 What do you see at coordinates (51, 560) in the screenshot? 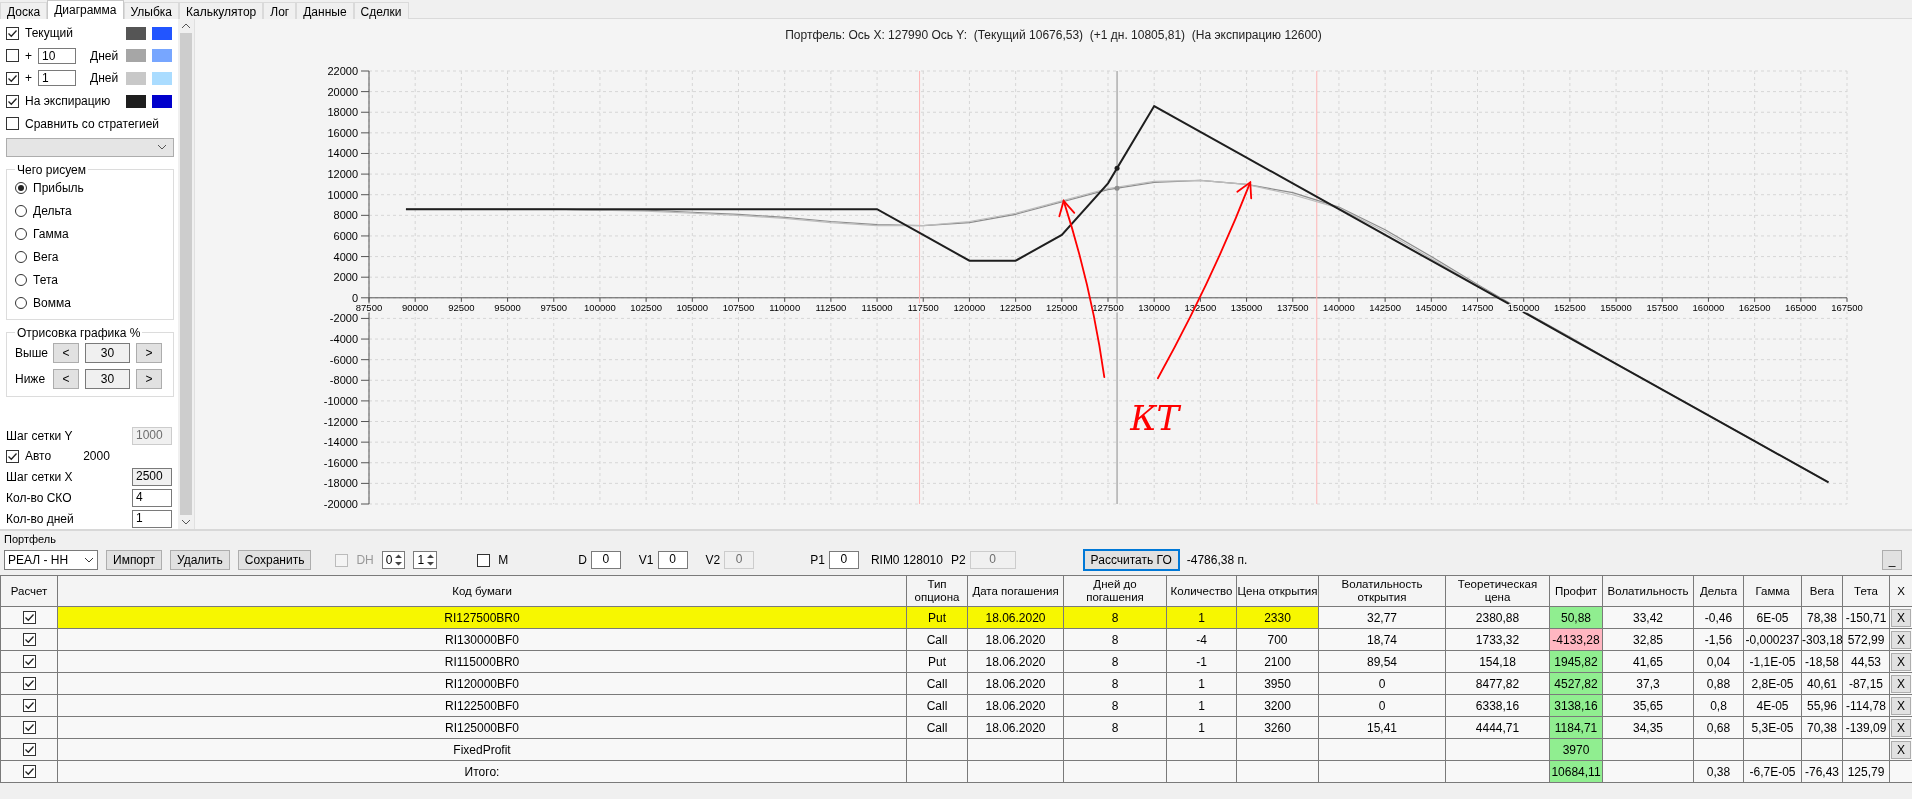
I see `account-dropdown: РЕАЛ - НН` at bounding box center [51, 560].